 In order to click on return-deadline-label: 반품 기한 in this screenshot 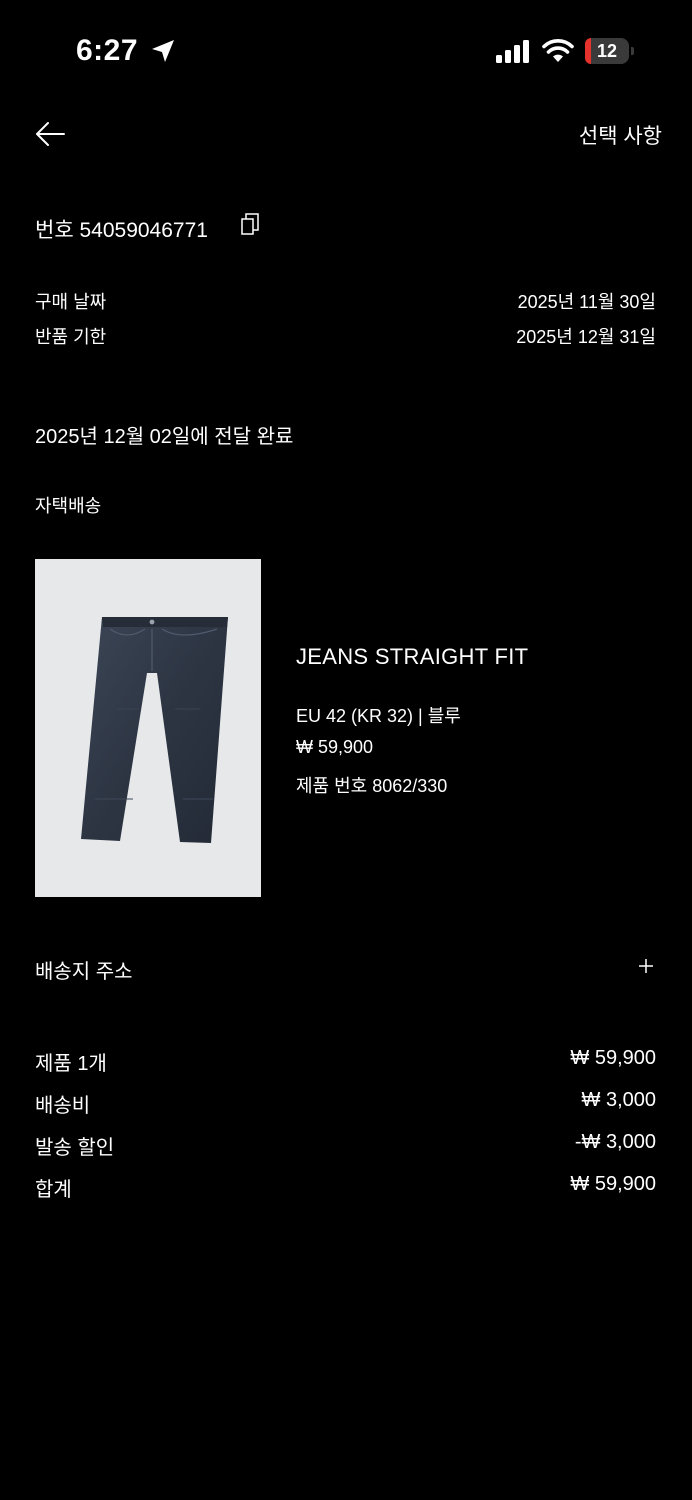, I will do `click(71, 337)`.